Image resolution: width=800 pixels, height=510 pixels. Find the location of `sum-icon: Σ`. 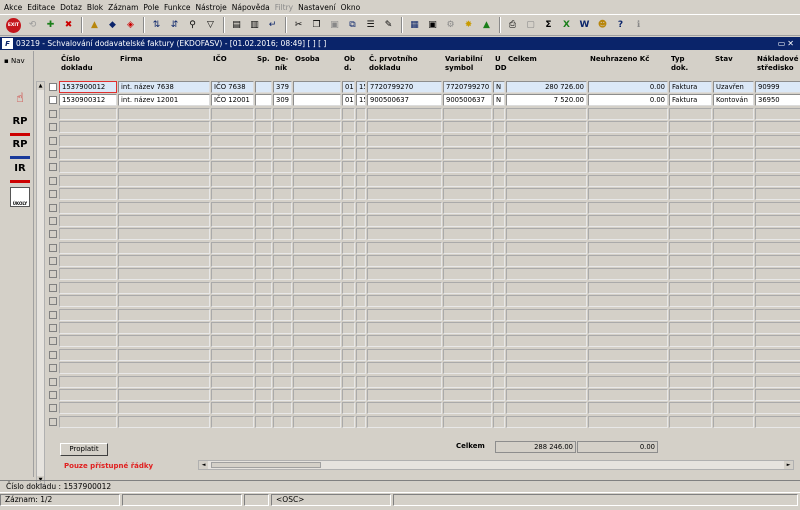

sum-icon: Σ is located at coordinates (548, 25).